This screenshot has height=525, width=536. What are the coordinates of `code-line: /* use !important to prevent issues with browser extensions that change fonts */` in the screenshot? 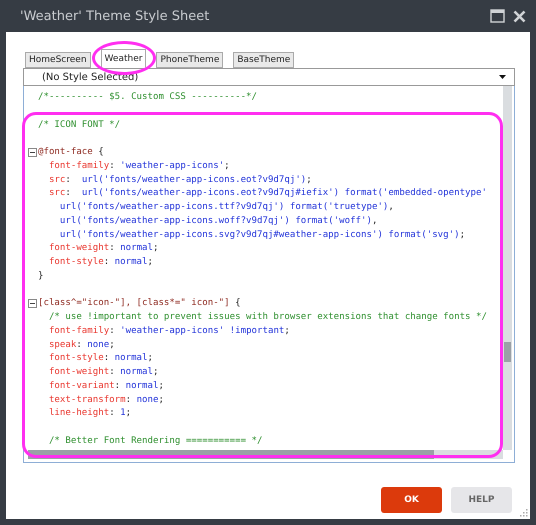 It's located at (267, 317).